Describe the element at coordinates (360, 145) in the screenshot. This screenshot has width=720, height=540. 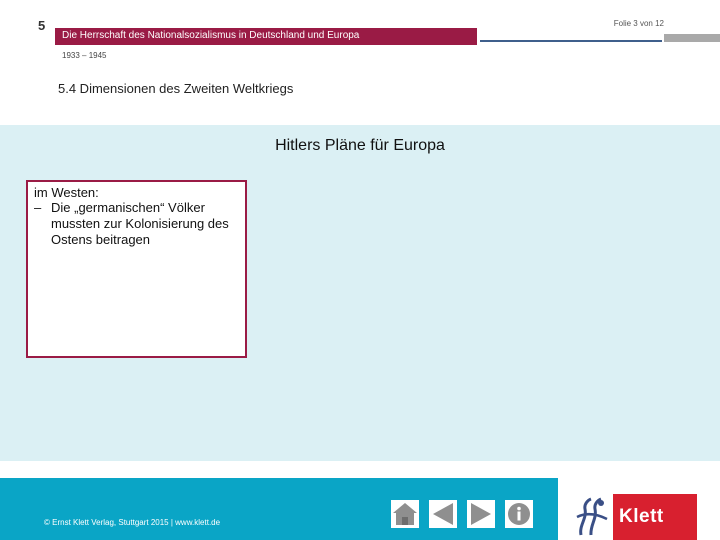
I see `slide-heading: Hitlers Pläne für Europa` at that location.